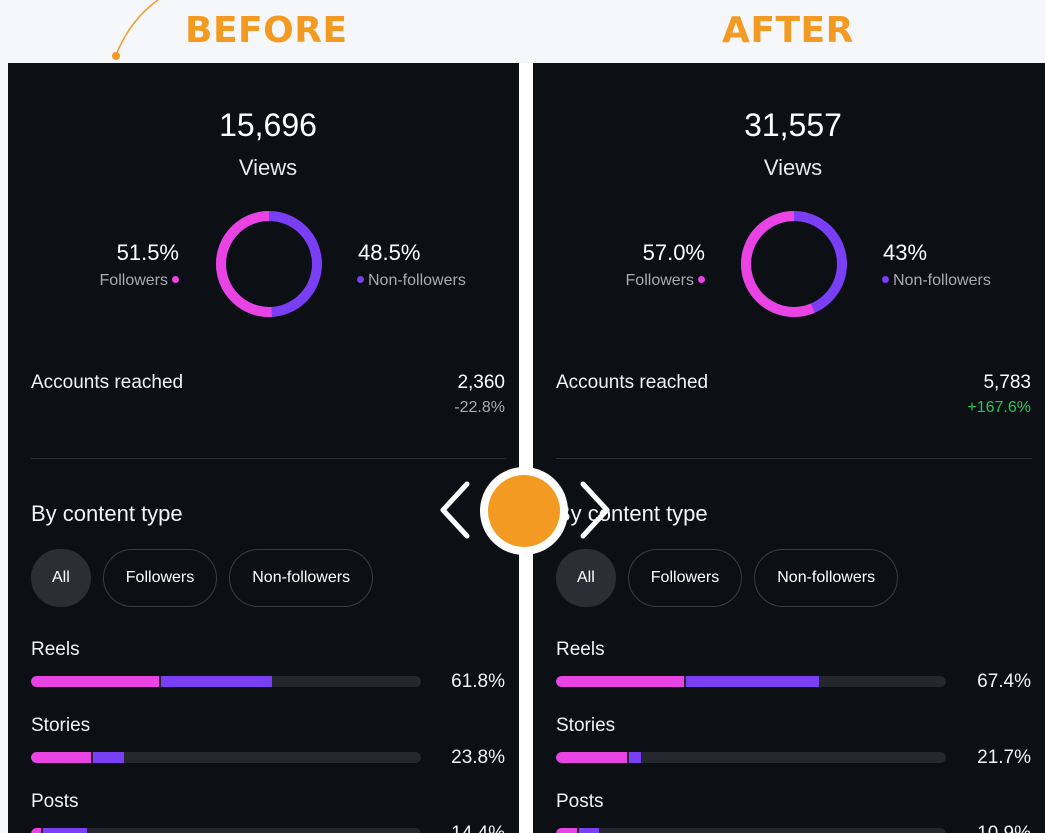 The width and height of the screenshot is (1045, 833). I want to click on views-count: 31,557, so click(793, 125).